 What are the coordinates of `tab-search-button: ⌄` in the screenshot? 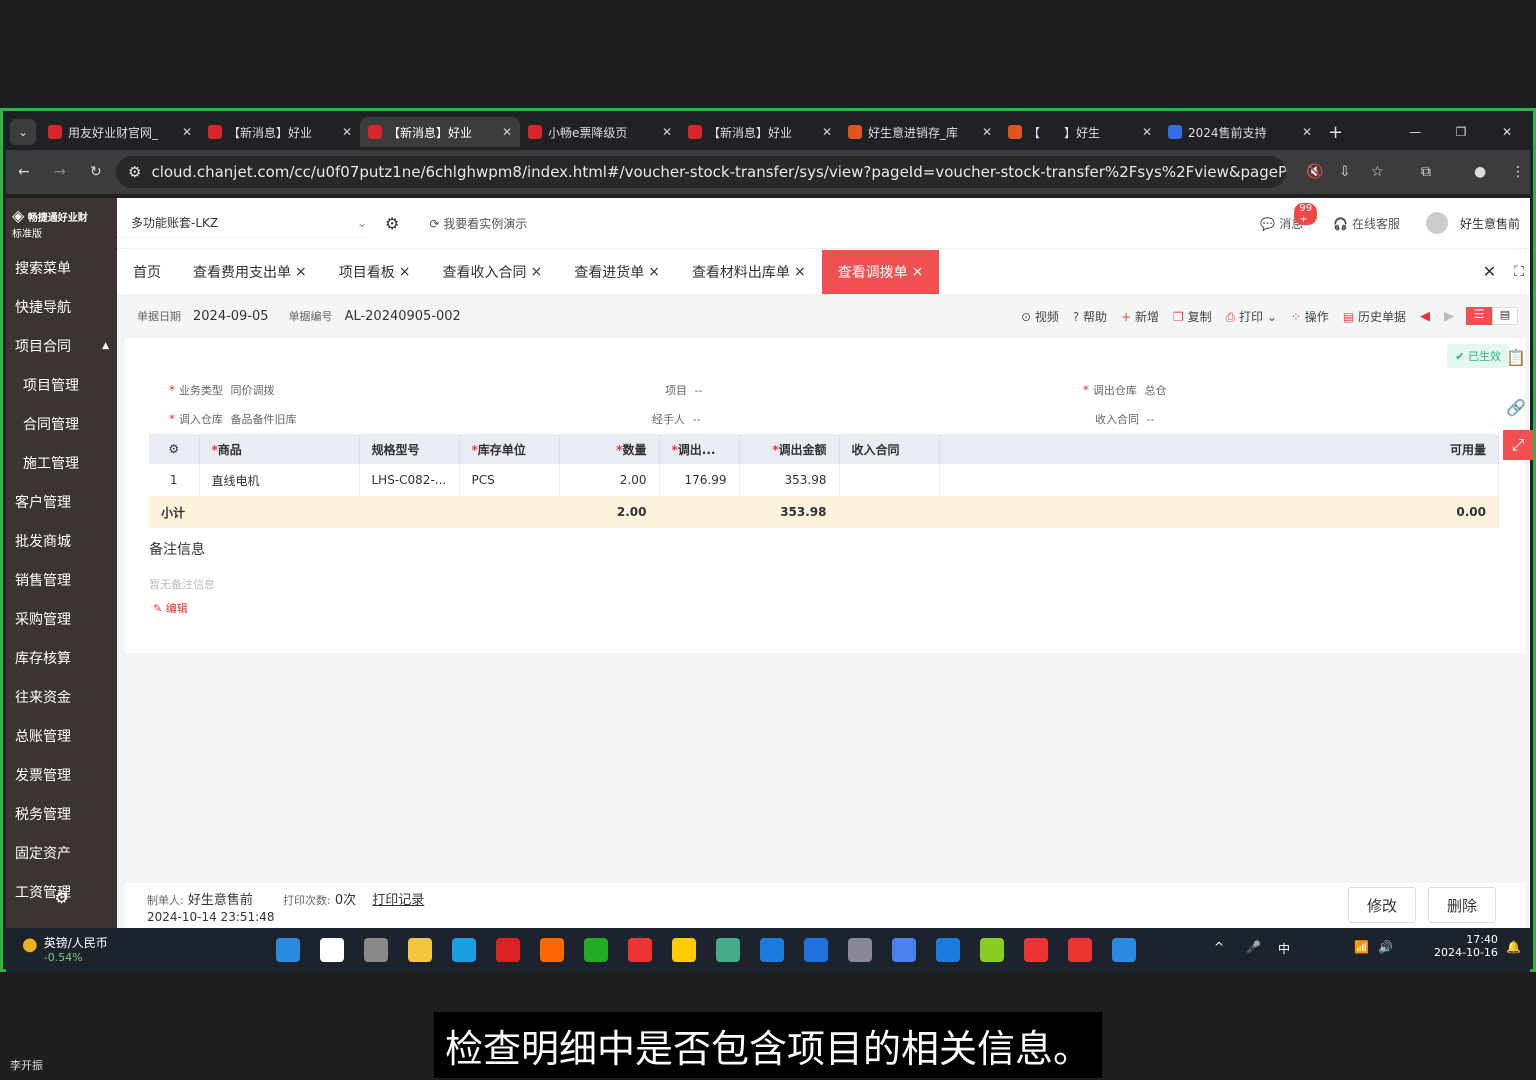 It's located at (23, 132).